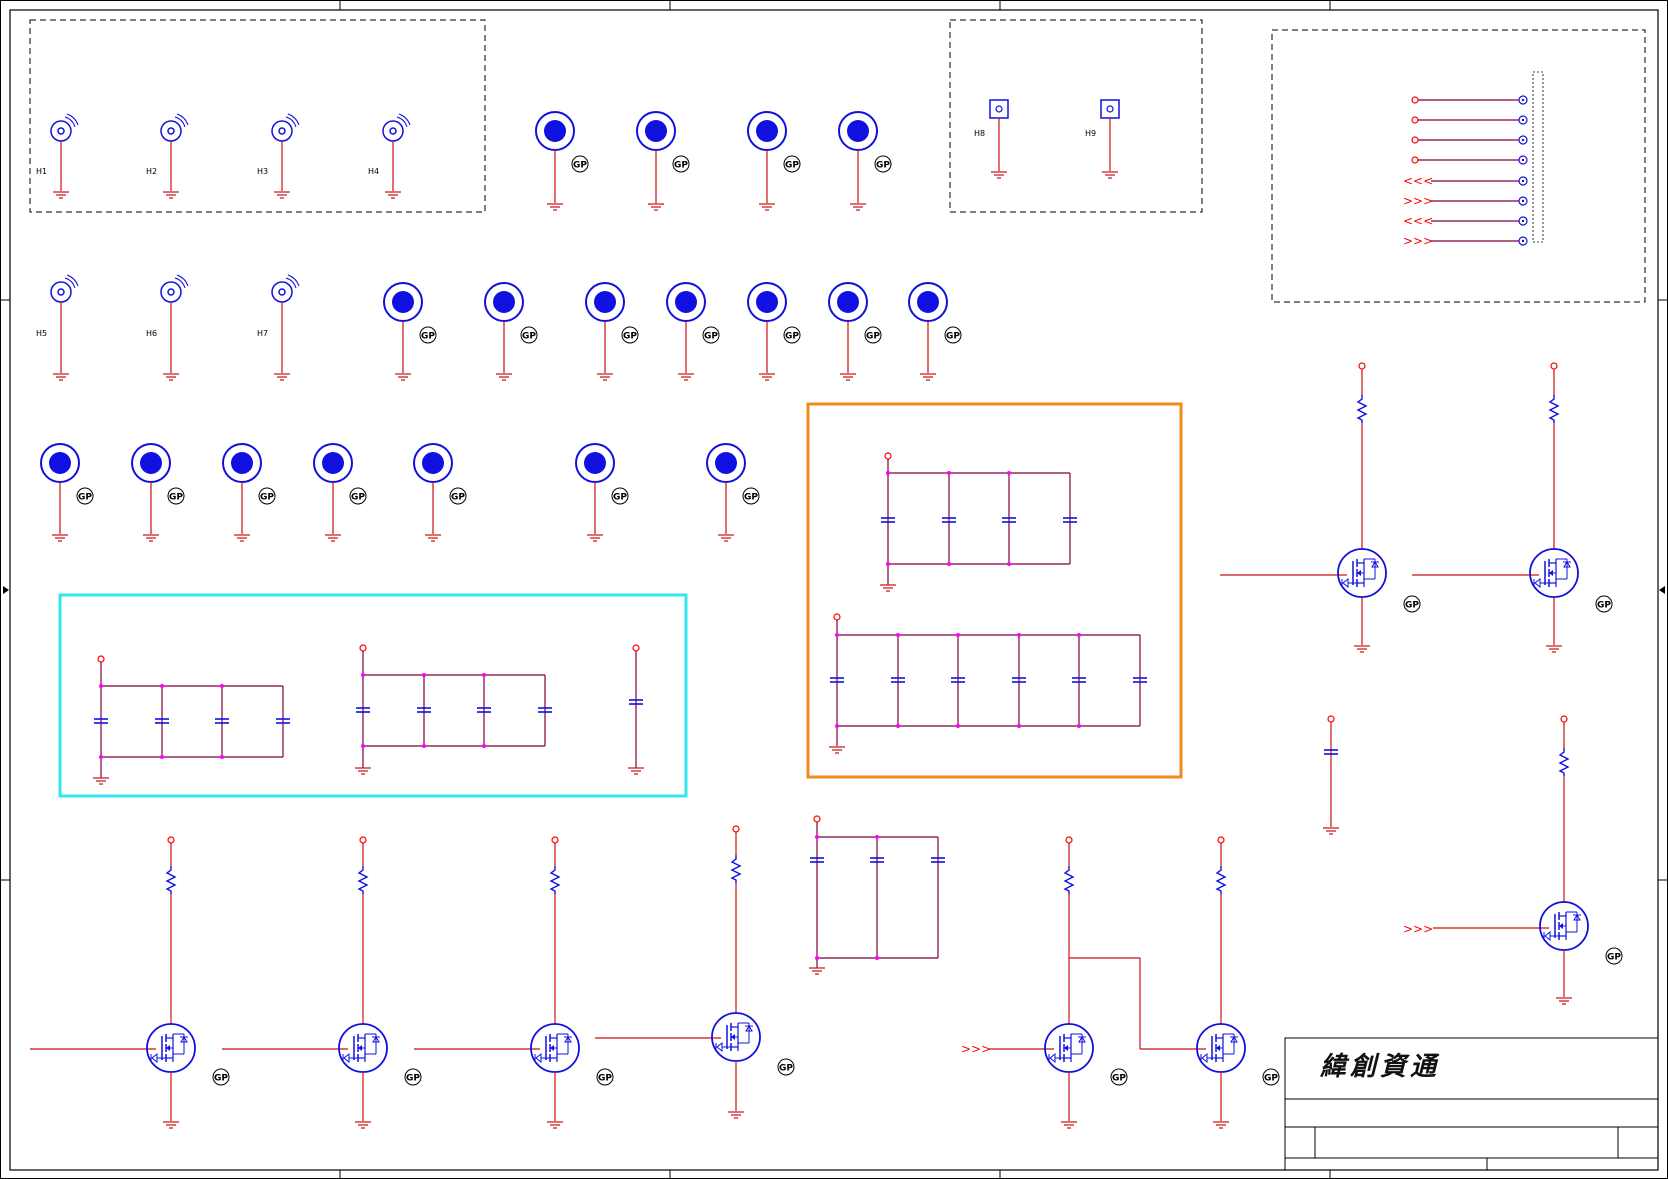 Image resolution: width=1668 pixels, height=1179 pixels. Describe the element at coordinates (1418, 181) in the screenshot. I see `port-arrow-left: <<<` at that location.